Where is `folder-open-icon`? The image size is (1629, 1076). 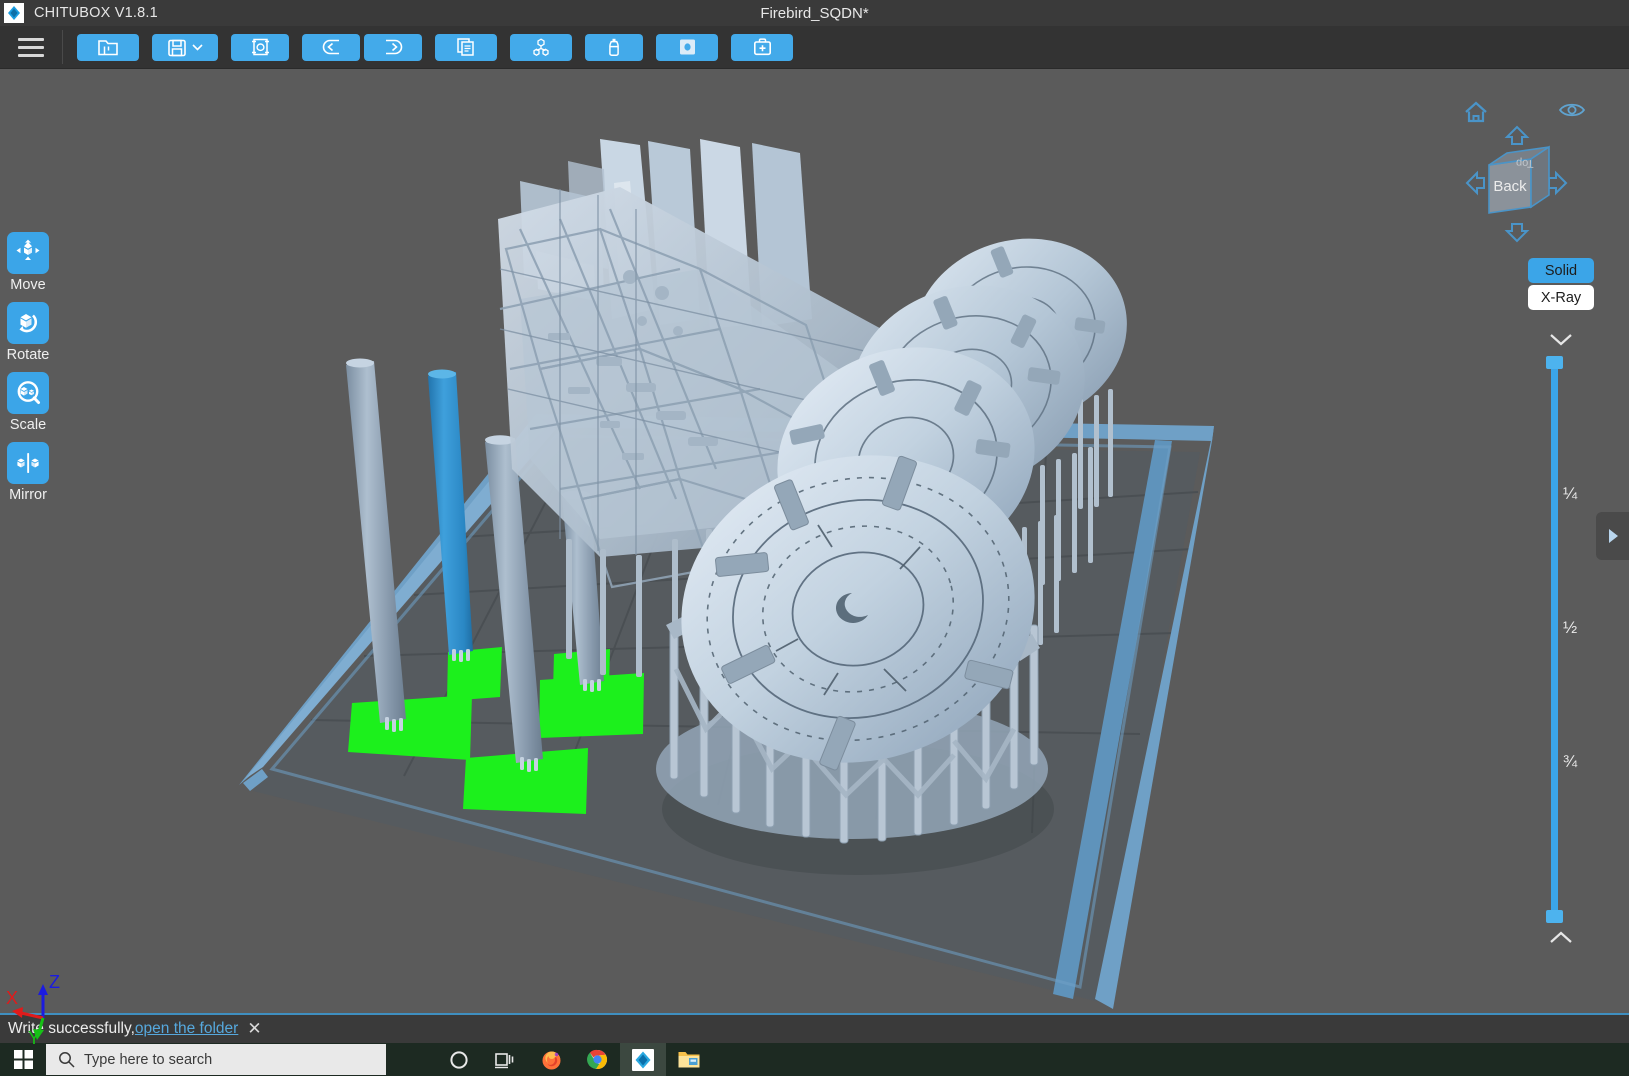
folder-open-icon is located at coordinates (108, 48).